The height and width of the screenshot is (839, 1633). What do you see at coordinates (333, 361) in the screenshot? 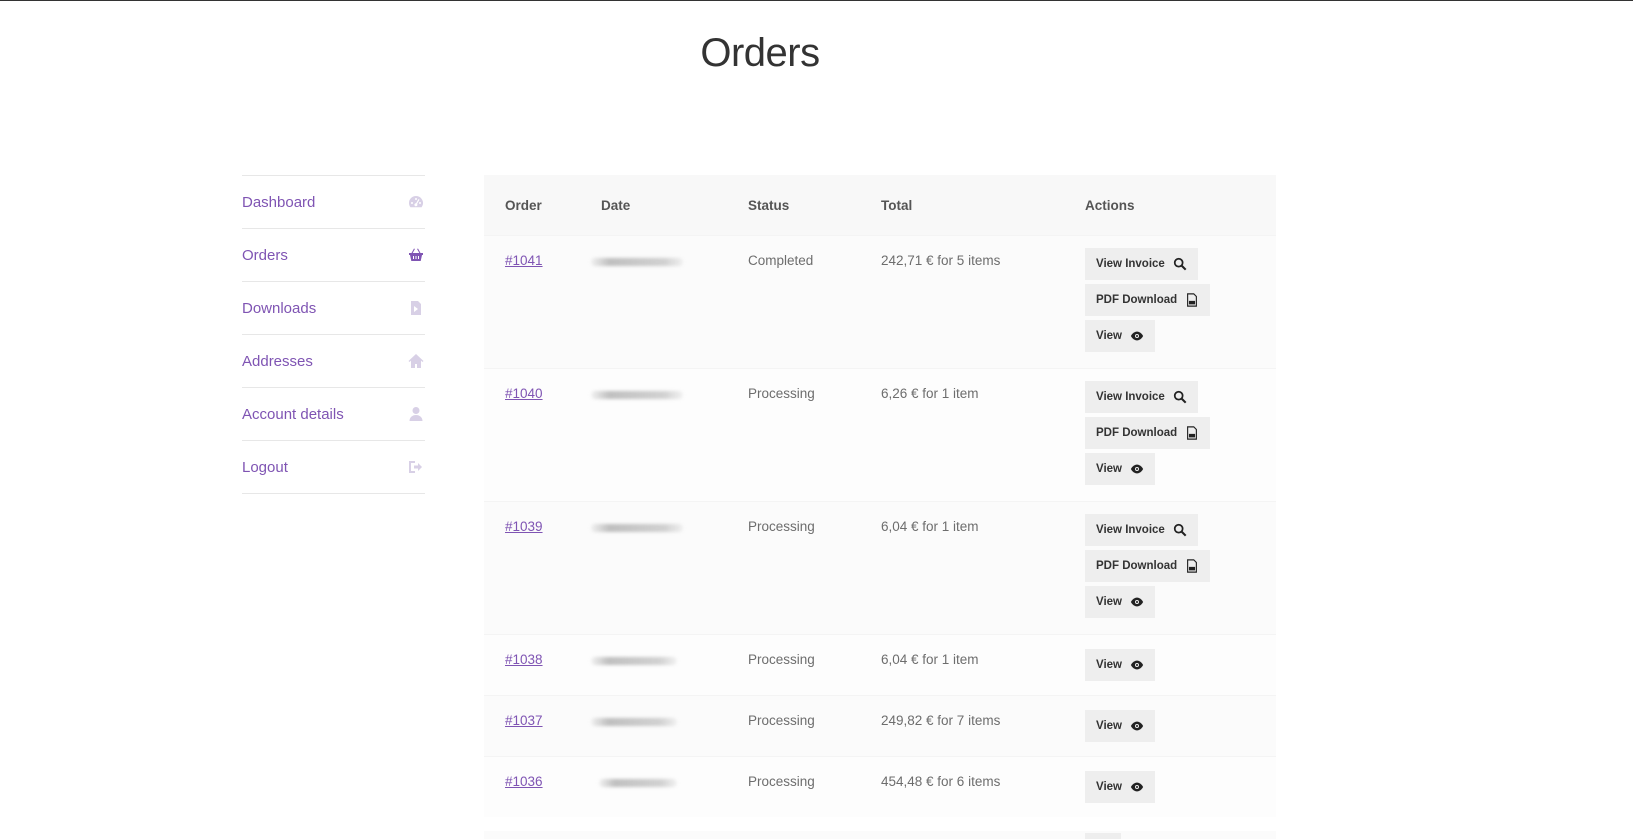
I see `sidebar-item-addresses: Addresses` at bounding box center [333, 361].